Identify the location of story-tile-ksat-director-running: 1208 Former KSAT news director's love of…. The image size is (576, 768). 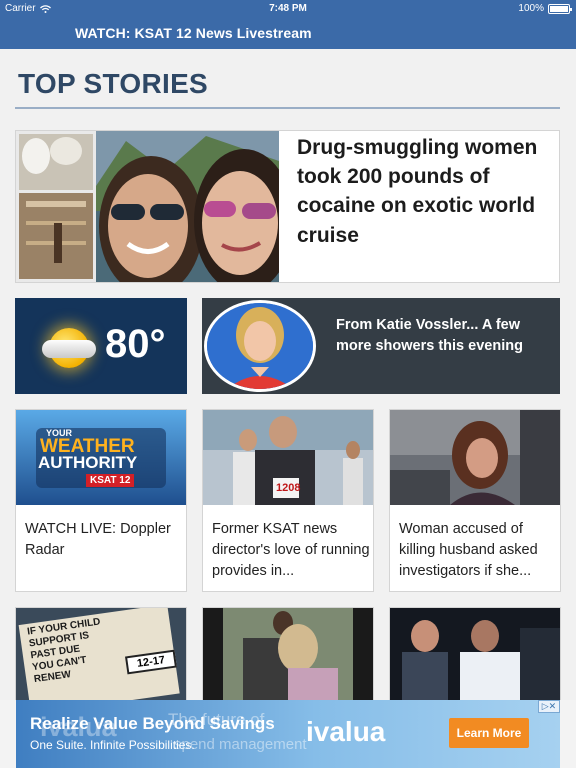
(288, 500).